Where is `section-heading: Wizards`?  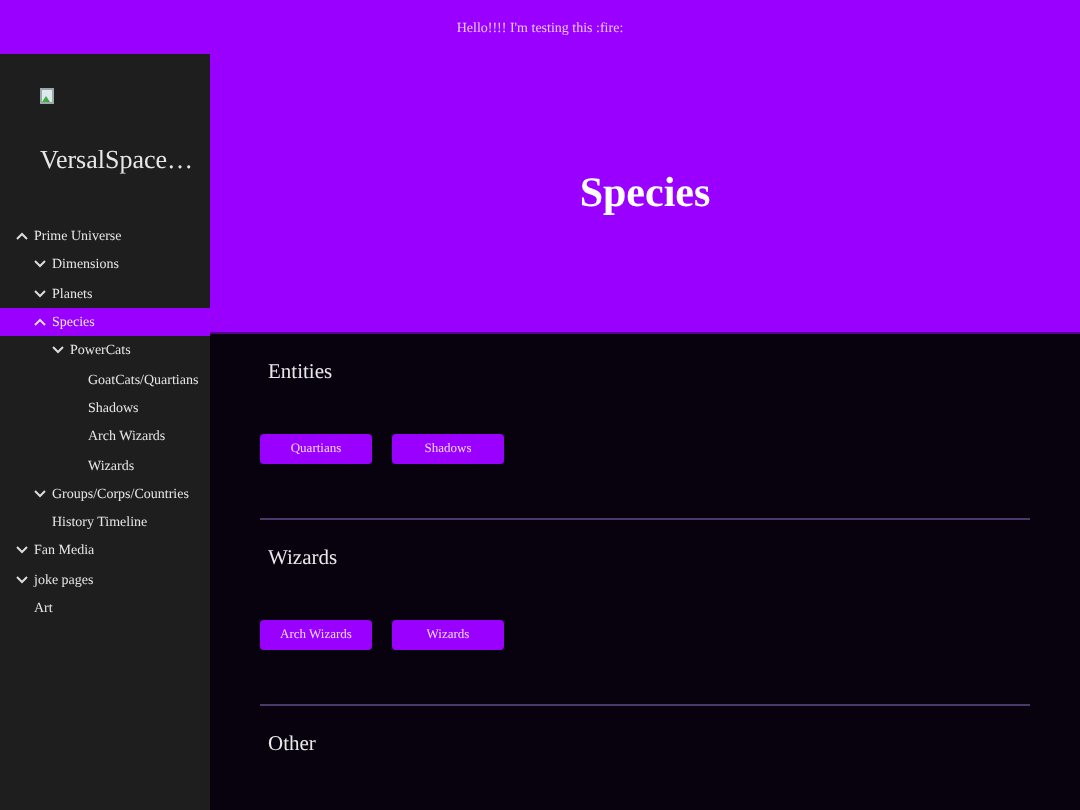 section-heading: Wizards is located at coordinates (304, 559).